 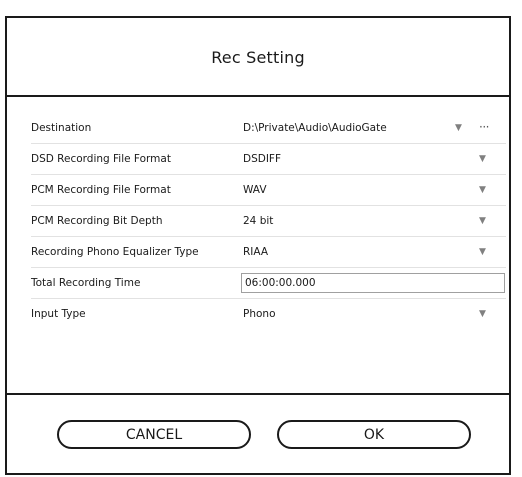 What do you see at coordinates (482, 190) in the screenshot?
I see `pcm-format-dropdown-arrow-icon: ▼` at bounding box center [482, 190].